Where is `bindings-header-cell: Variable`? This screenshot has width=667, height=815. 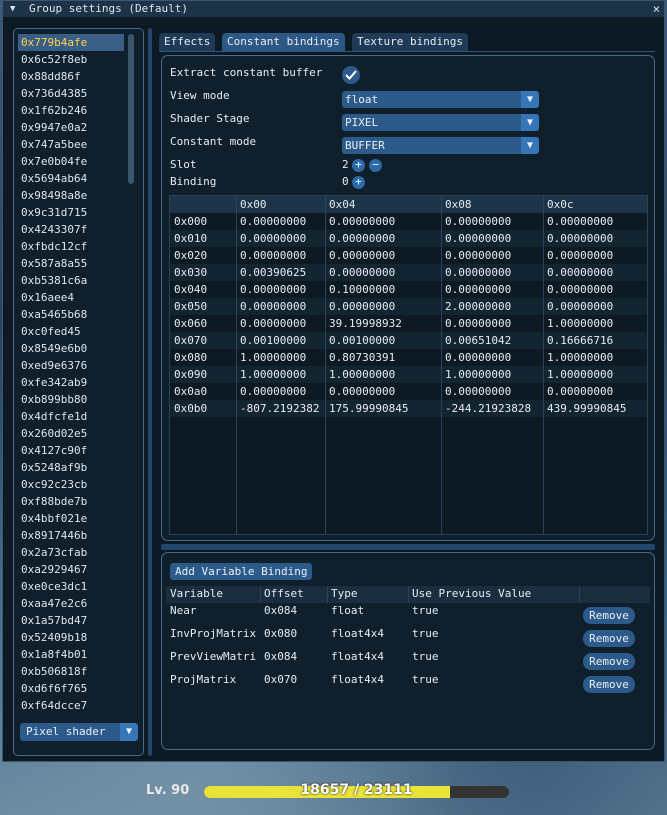 bindings-header-cell: Variable is located at coordinates (196, 593).